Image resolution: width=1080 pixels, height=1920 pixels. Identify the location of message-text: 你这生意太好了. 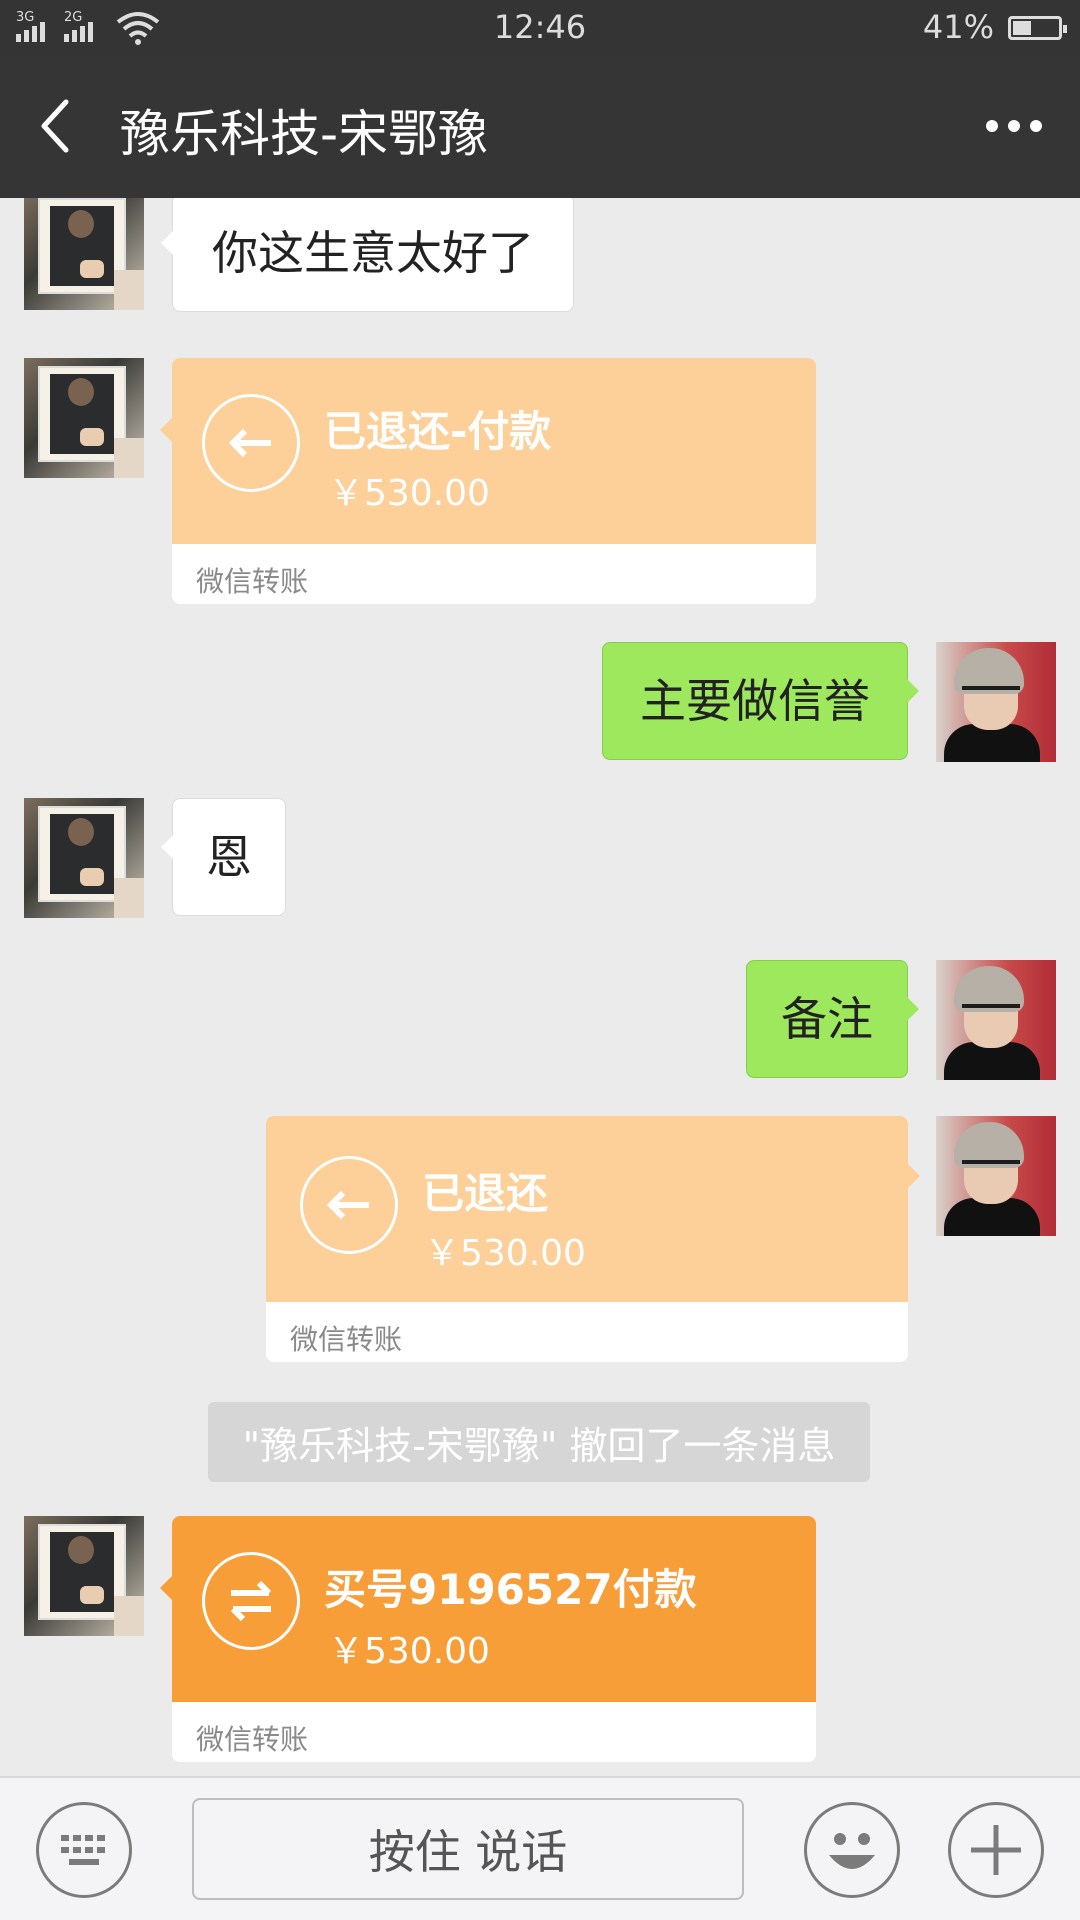
(373, 253).